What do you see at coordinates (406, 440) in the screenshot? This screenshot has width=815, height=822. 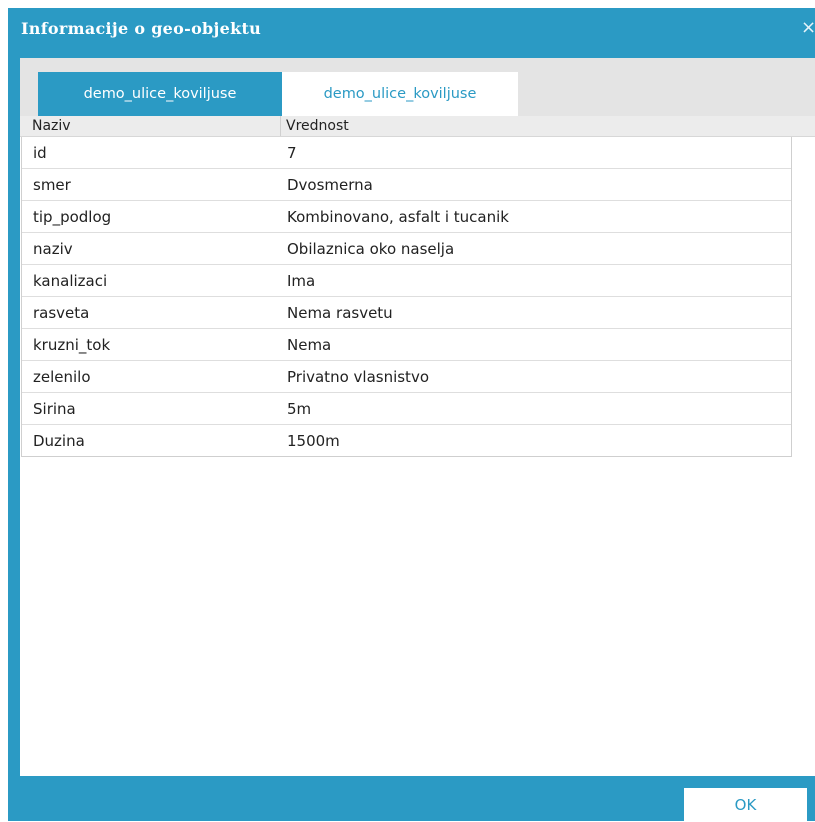 I see `table-row: Duzina 1500m` at bounding box center [406, 440].